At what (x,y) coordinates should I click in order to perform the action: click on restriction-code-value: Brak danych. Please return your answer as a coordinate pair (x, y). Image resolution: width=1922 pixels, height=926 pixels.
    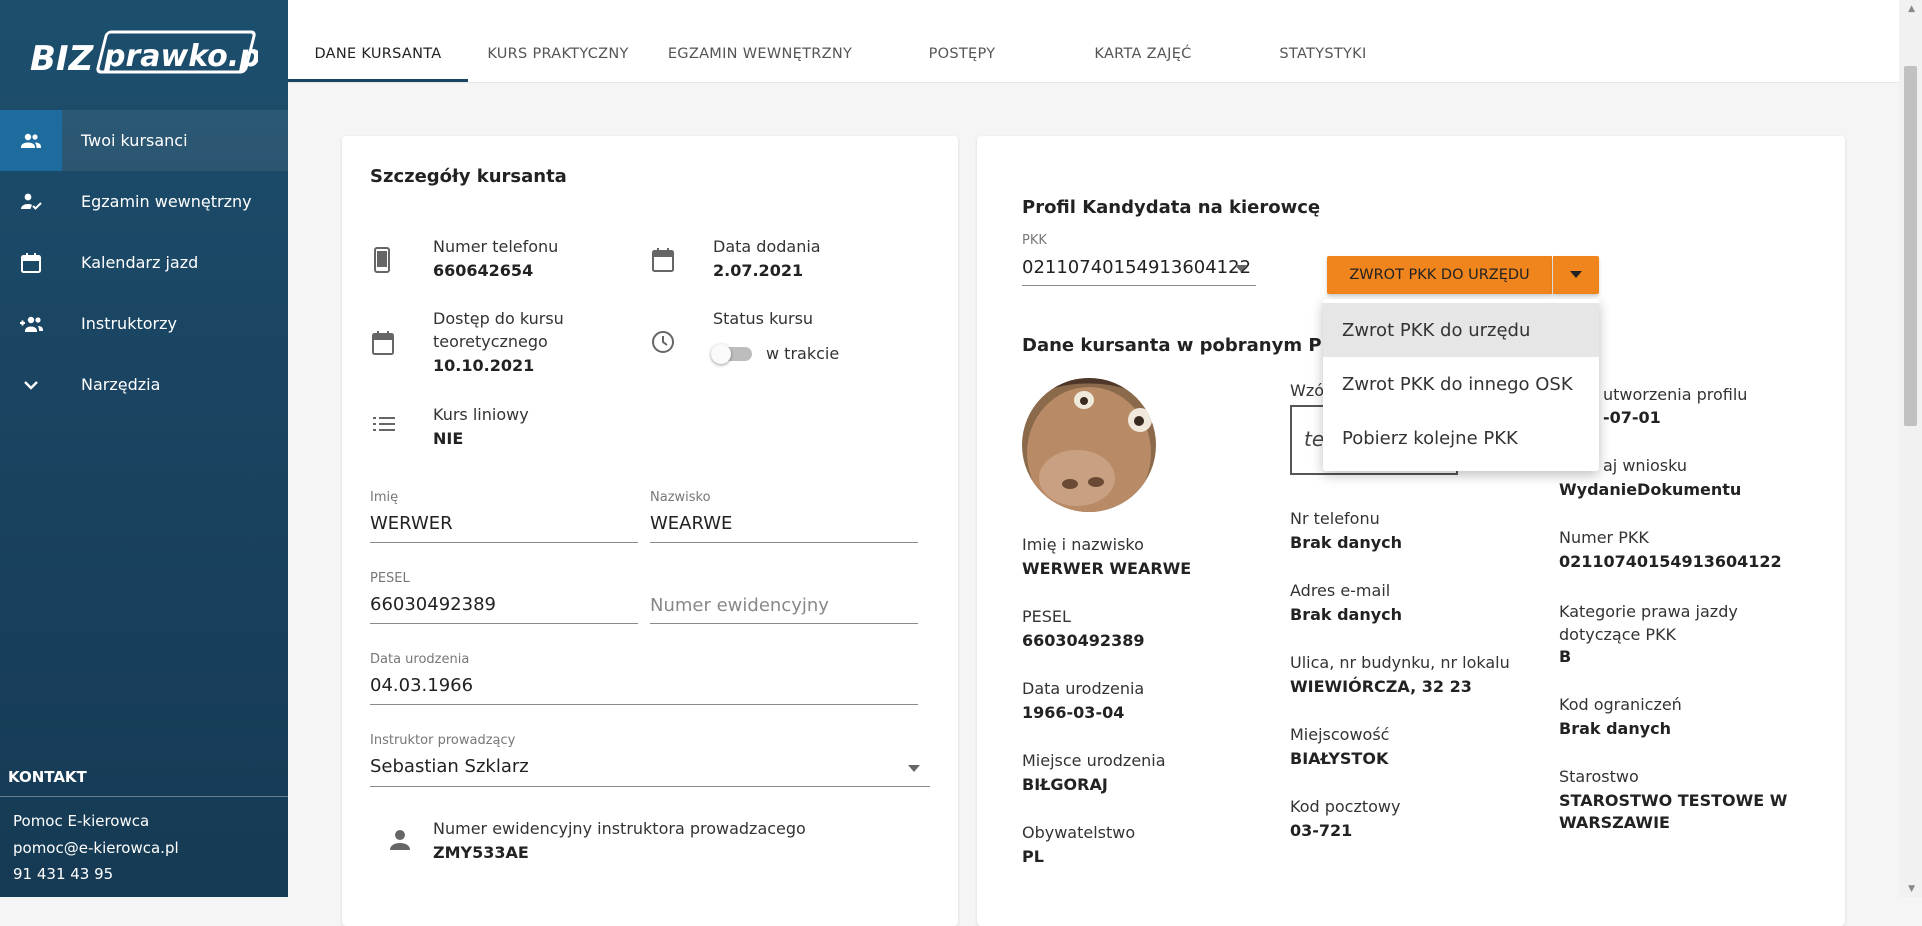
    Looking at the image, I should click on (1615, 728).